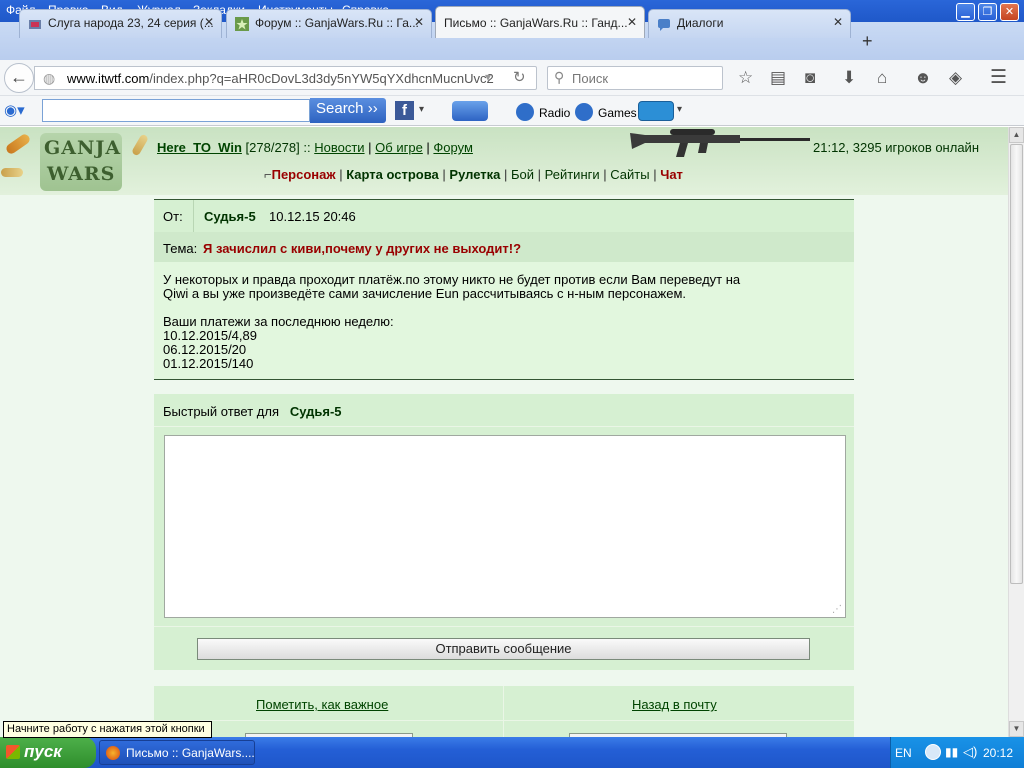 The width and height of the screenshot is (1024, 768). Describe the element at coordinates (951, 752) in the screenshot. I see `network-icon: ▮▮` at that location.